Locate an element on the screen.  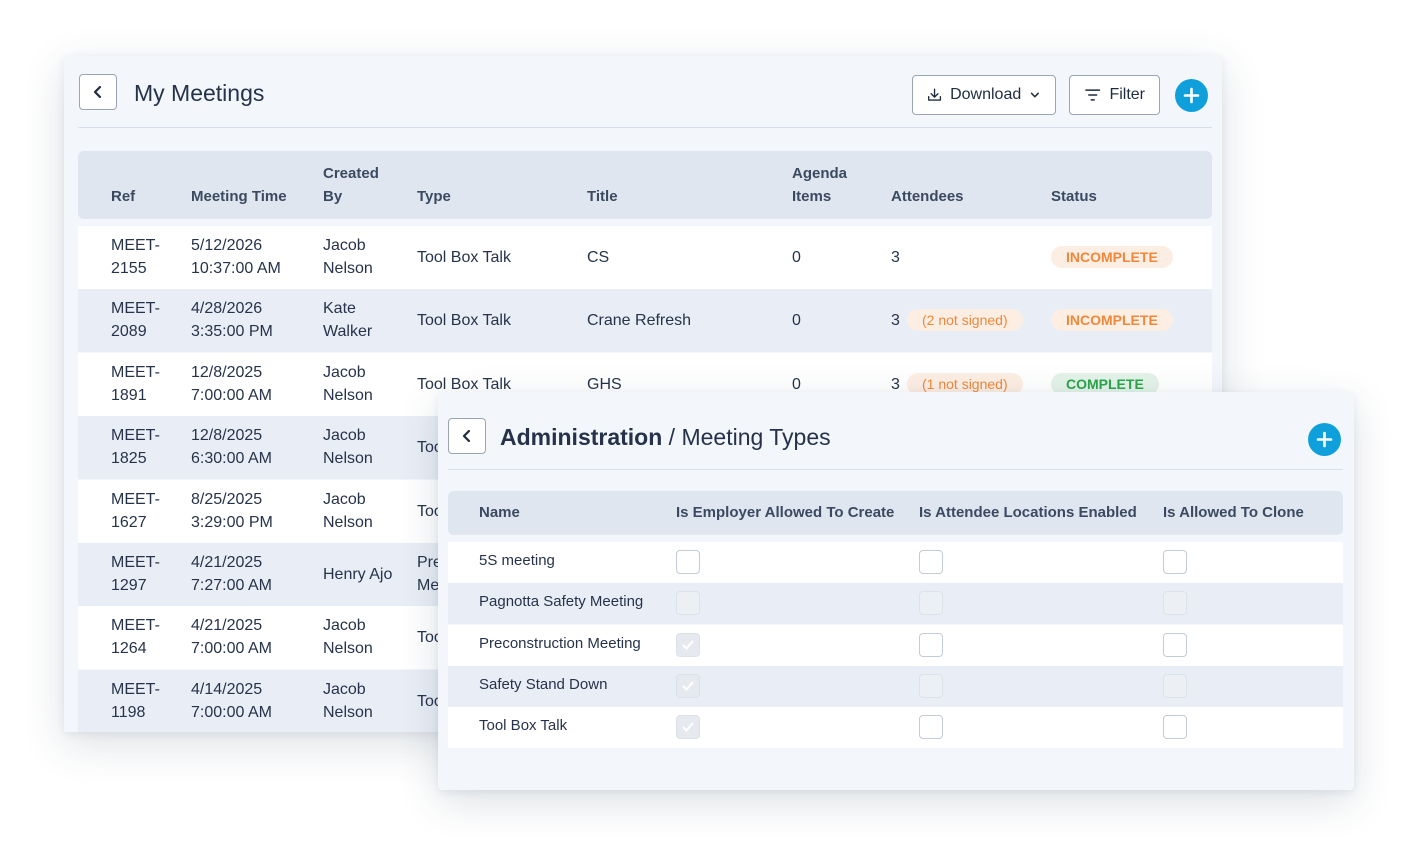
meeting-clock-time: 6:30:00 AM is located at coordinates (231, 459).